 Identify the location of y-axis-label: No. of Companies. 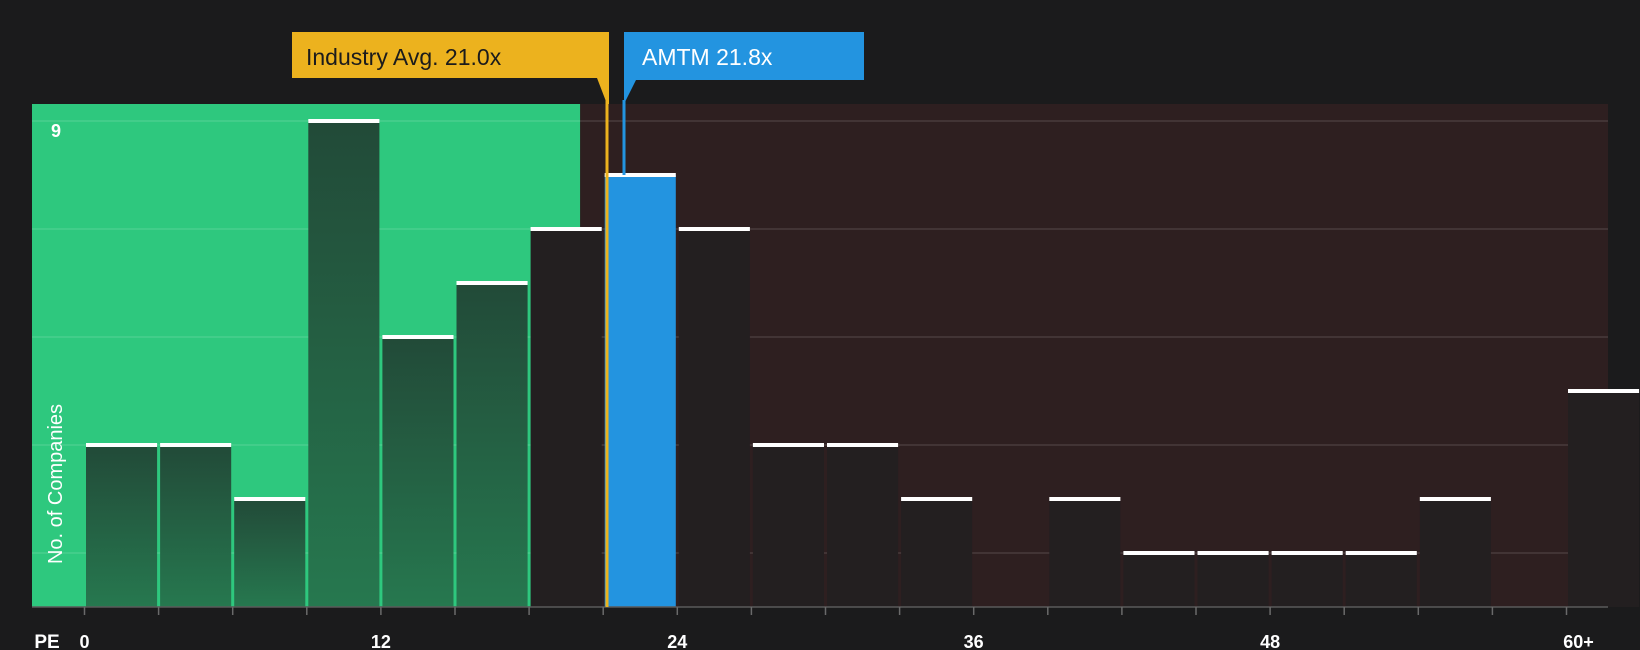
(56, 484).